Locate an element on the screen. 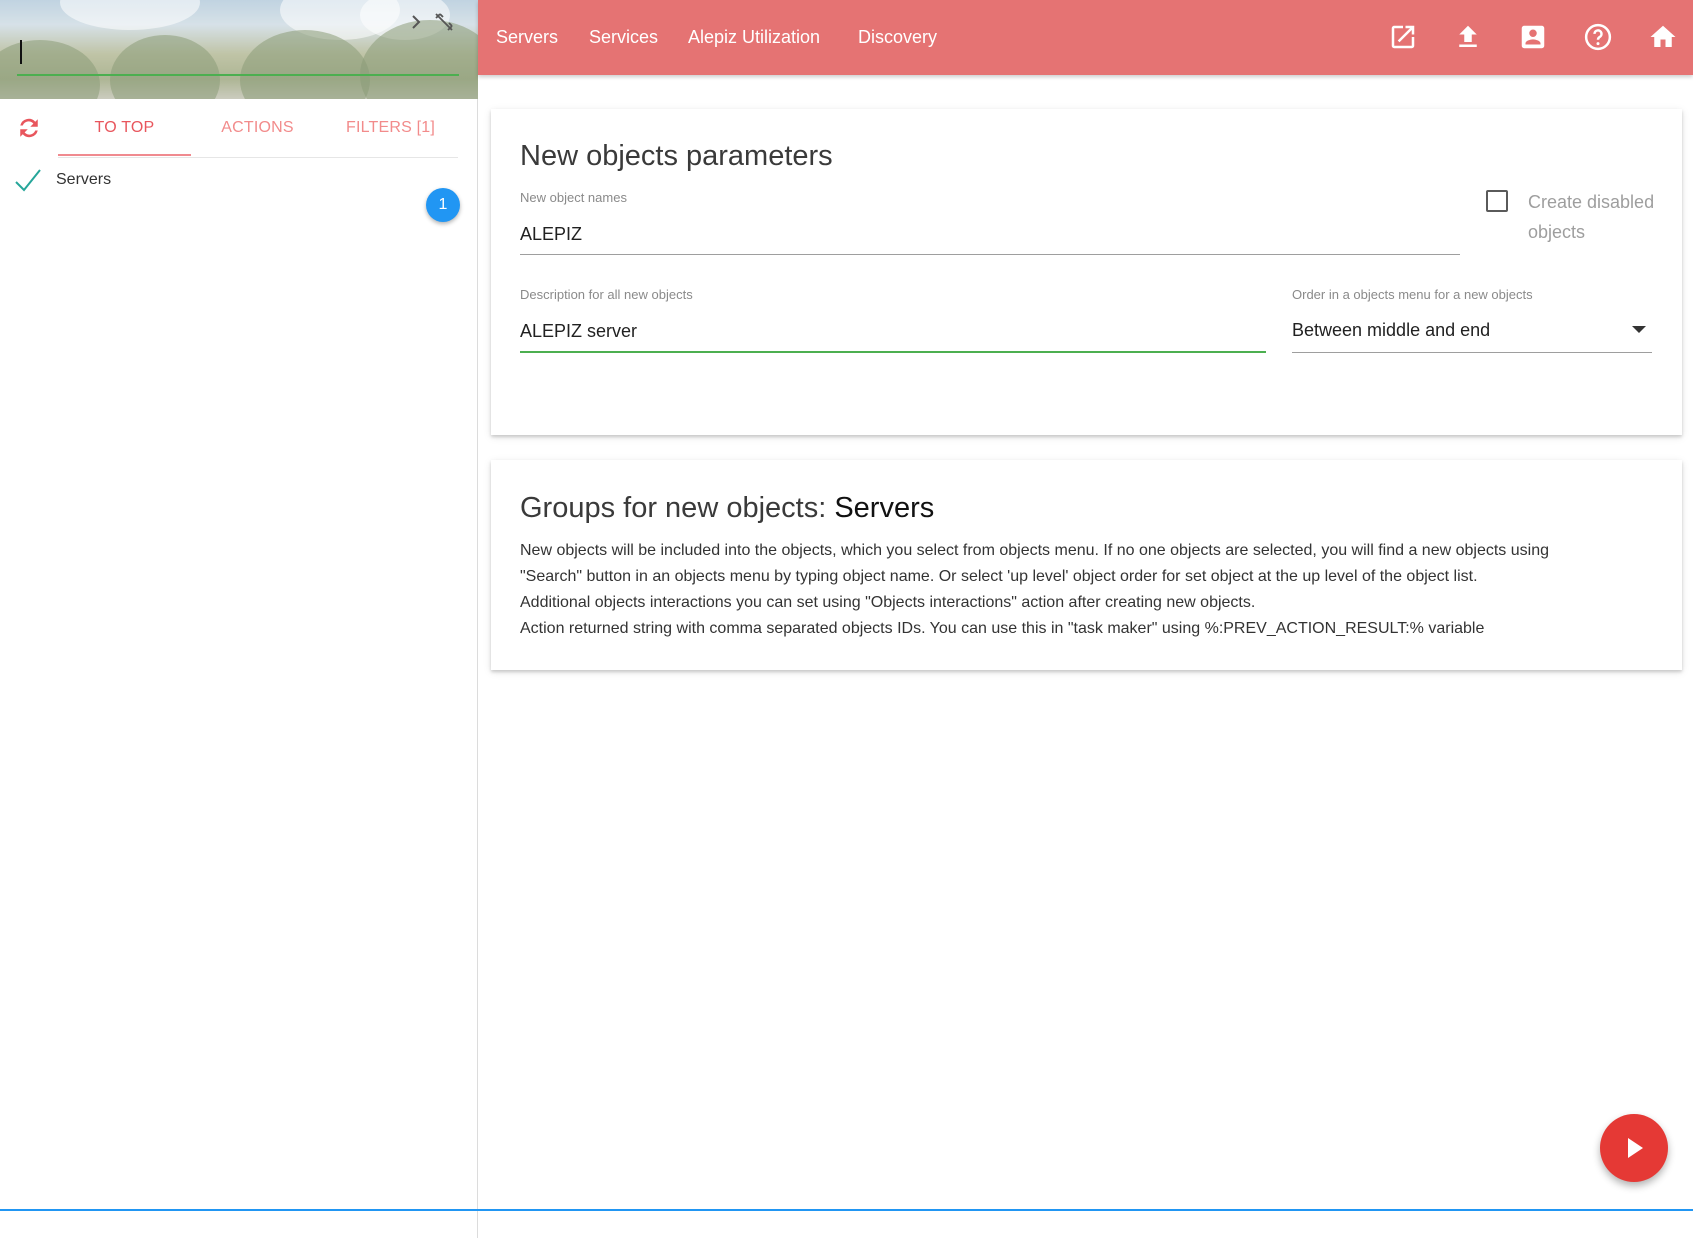 The height and width of the screenshot is (1238, 1693). object-item-servers: Servers is located at coordinates (234, 181).